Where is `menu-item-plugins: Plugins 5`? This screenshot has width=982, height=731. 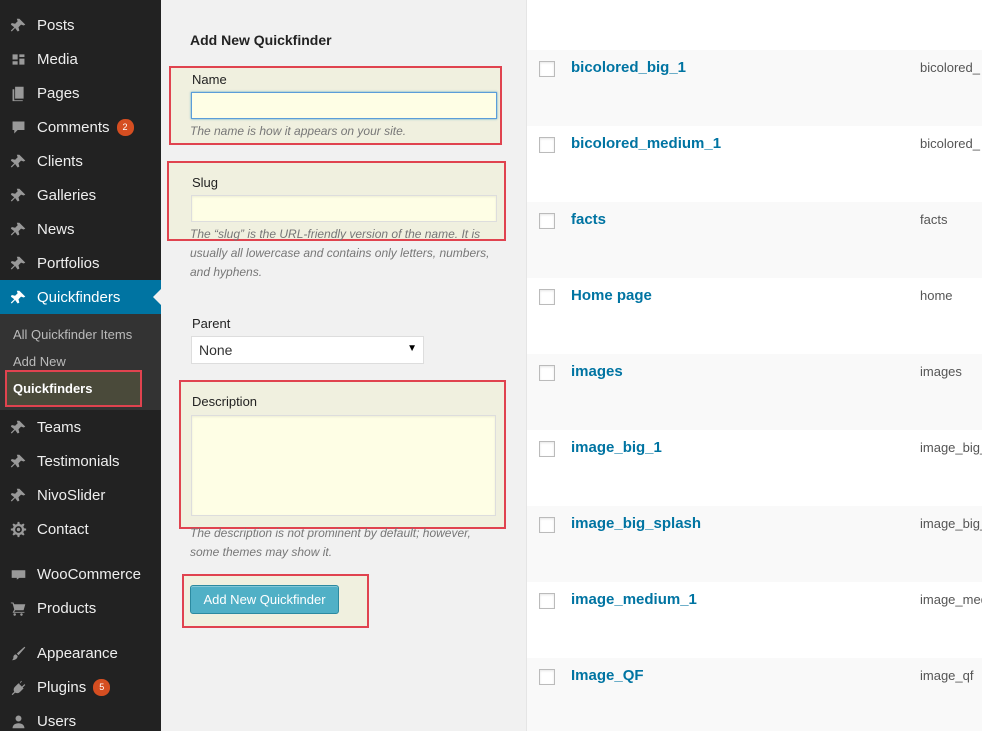 menu-item-plugins: Plugins 5 is located at coordinates (80, 687).